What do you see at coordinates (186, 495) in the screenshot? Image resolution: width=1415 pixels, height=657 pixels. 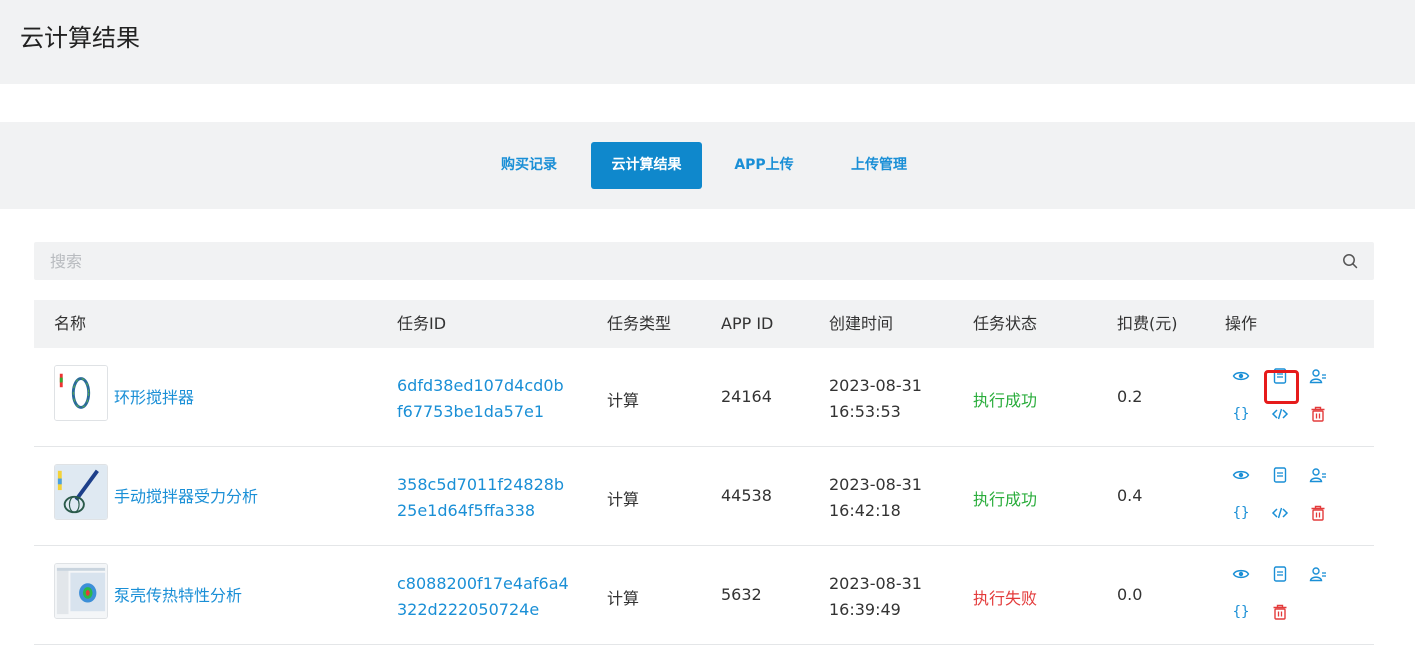 I see `task-name-link: 手动搅拌器受力分析` at bounding box center [186, 495].